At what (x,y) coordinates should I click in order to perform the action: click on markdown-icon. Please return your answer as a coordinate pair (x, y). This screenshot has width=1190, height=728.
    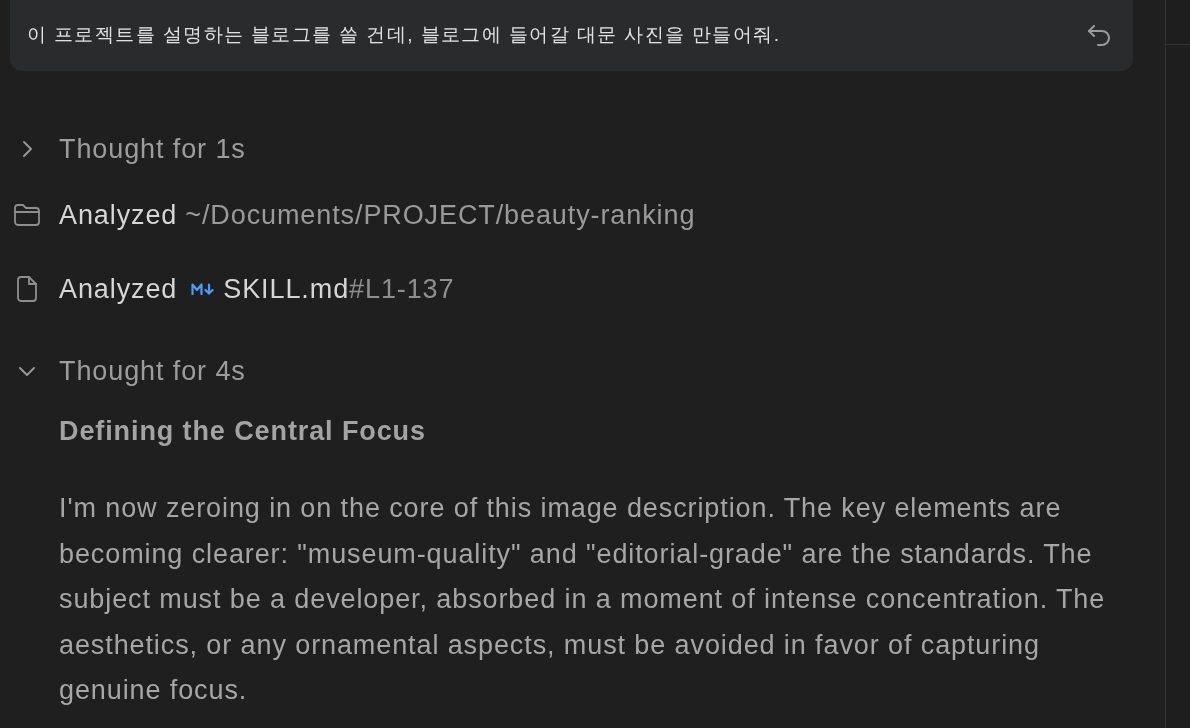
    Looking at the image, I should click on (203, 289).